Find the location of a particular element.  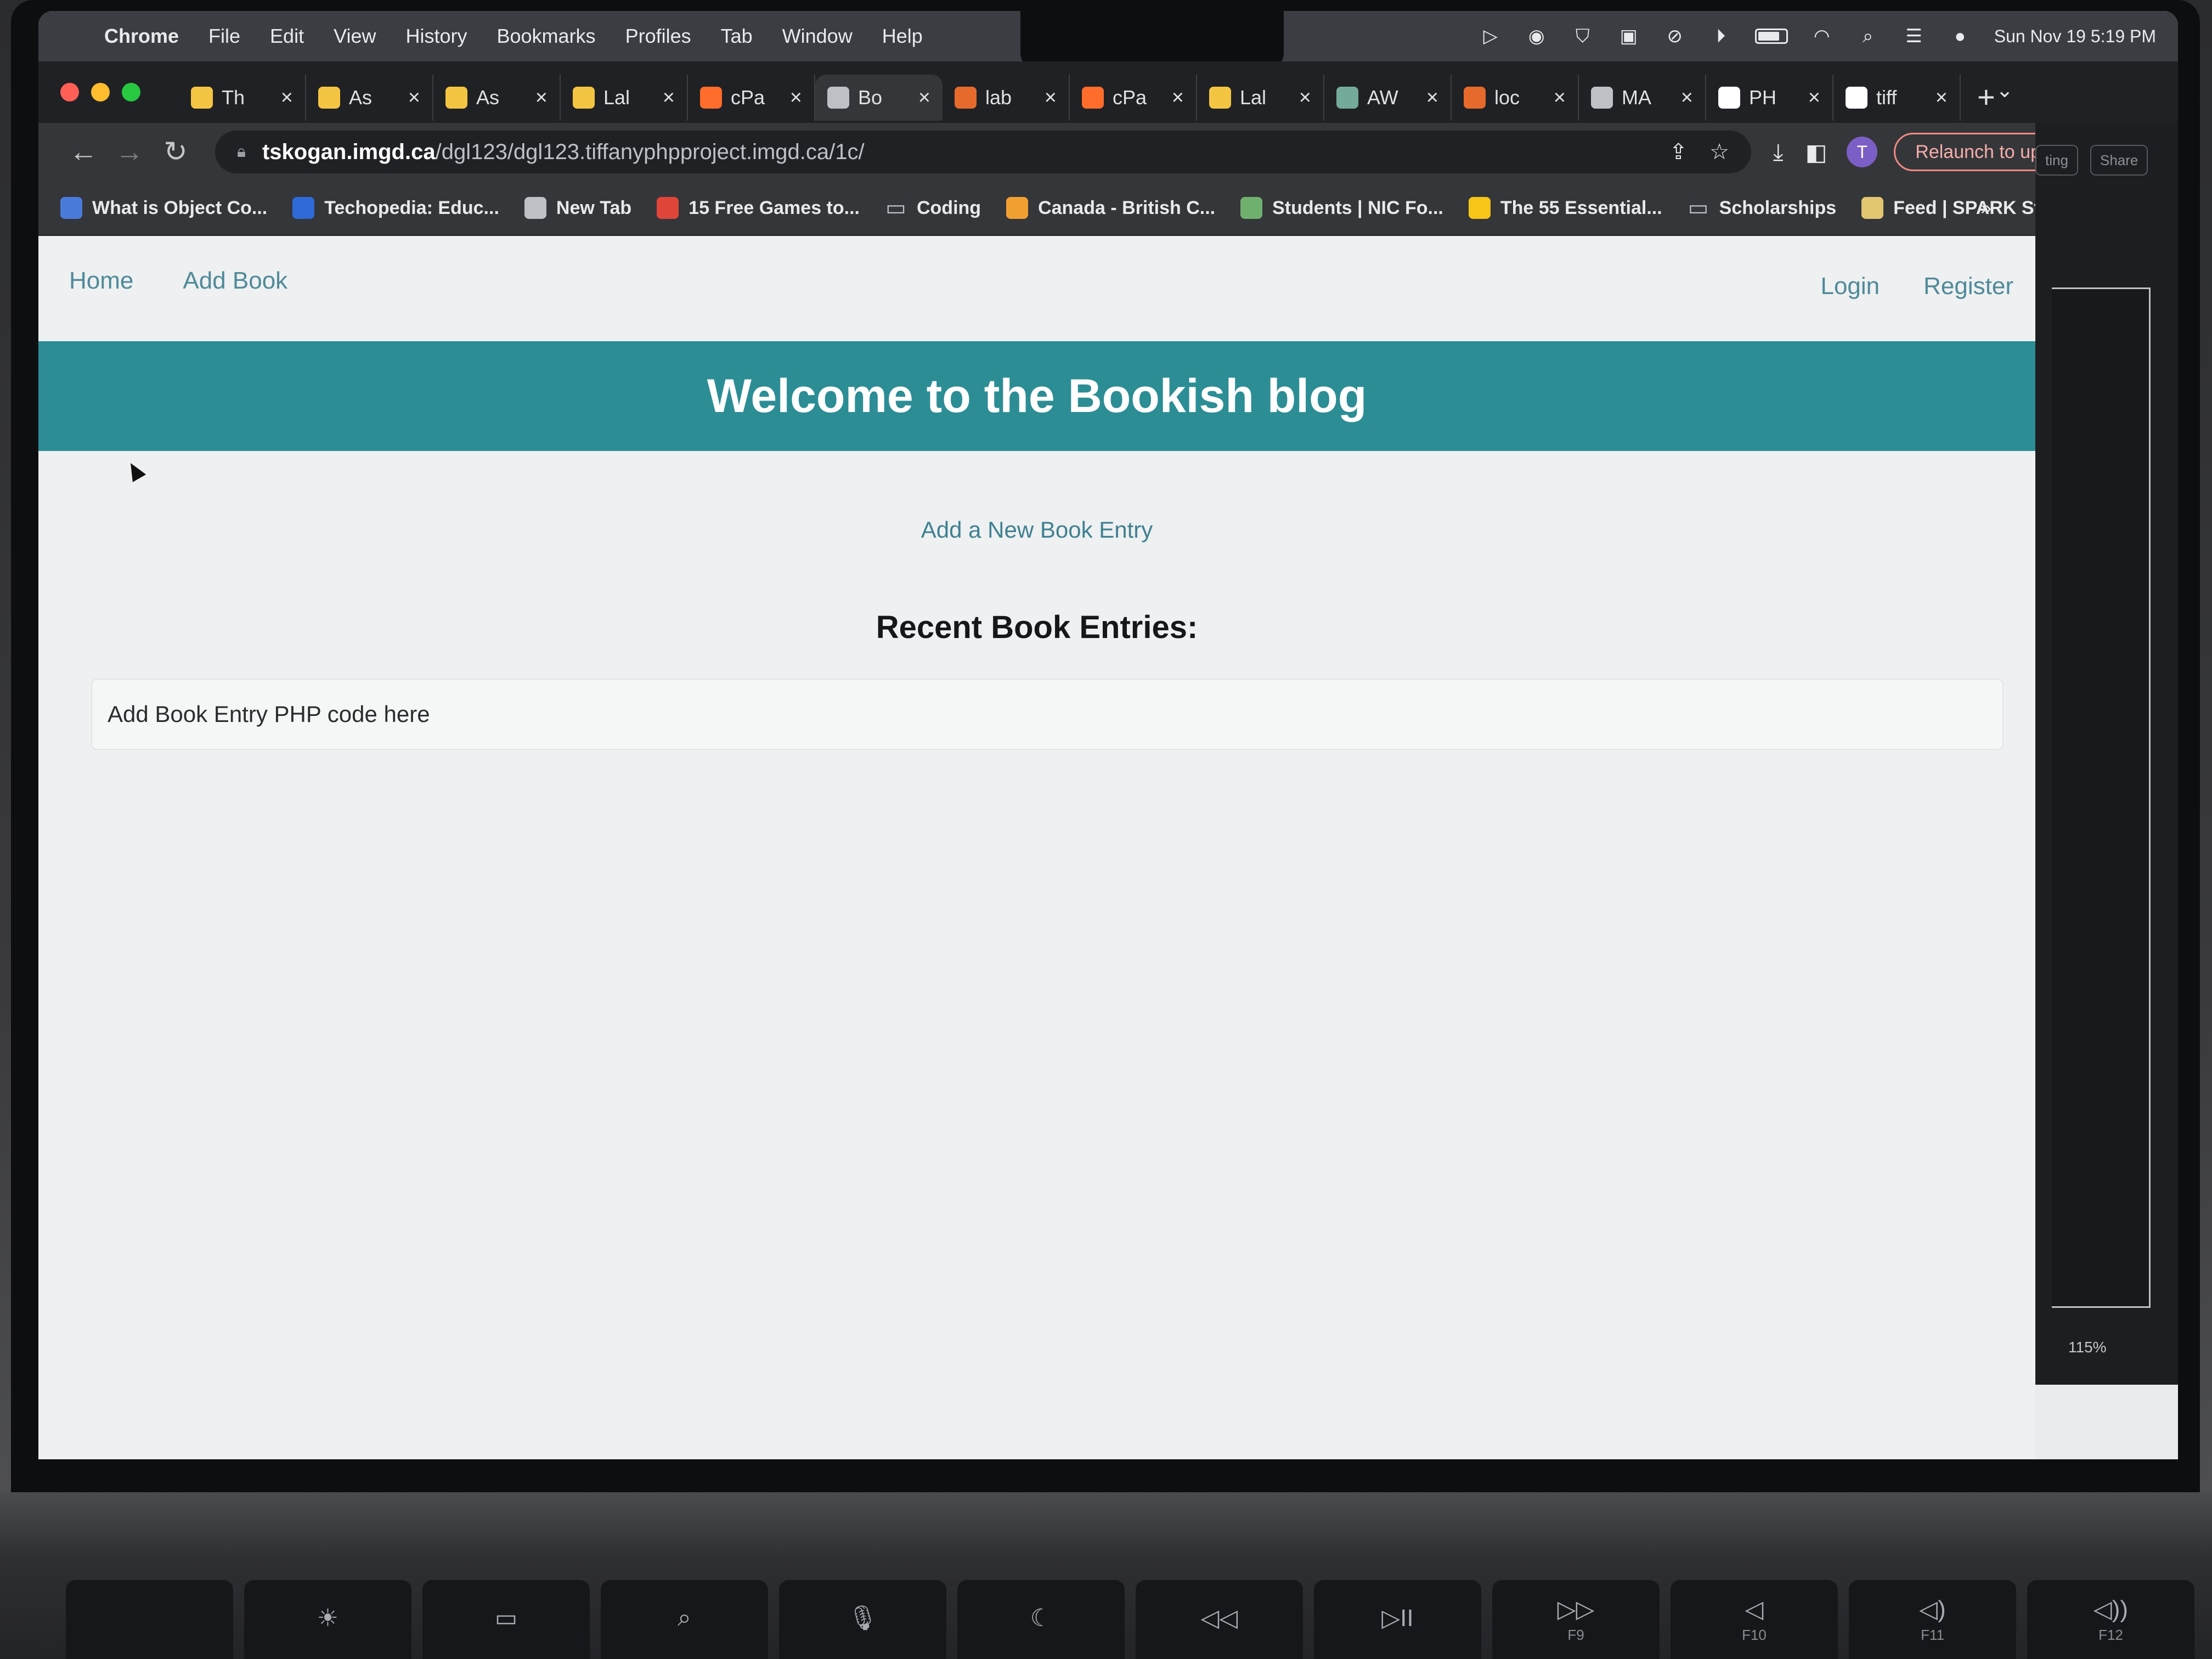

tab-search-chevron-icon: ⌄ is located at coordinates (2005, 90).